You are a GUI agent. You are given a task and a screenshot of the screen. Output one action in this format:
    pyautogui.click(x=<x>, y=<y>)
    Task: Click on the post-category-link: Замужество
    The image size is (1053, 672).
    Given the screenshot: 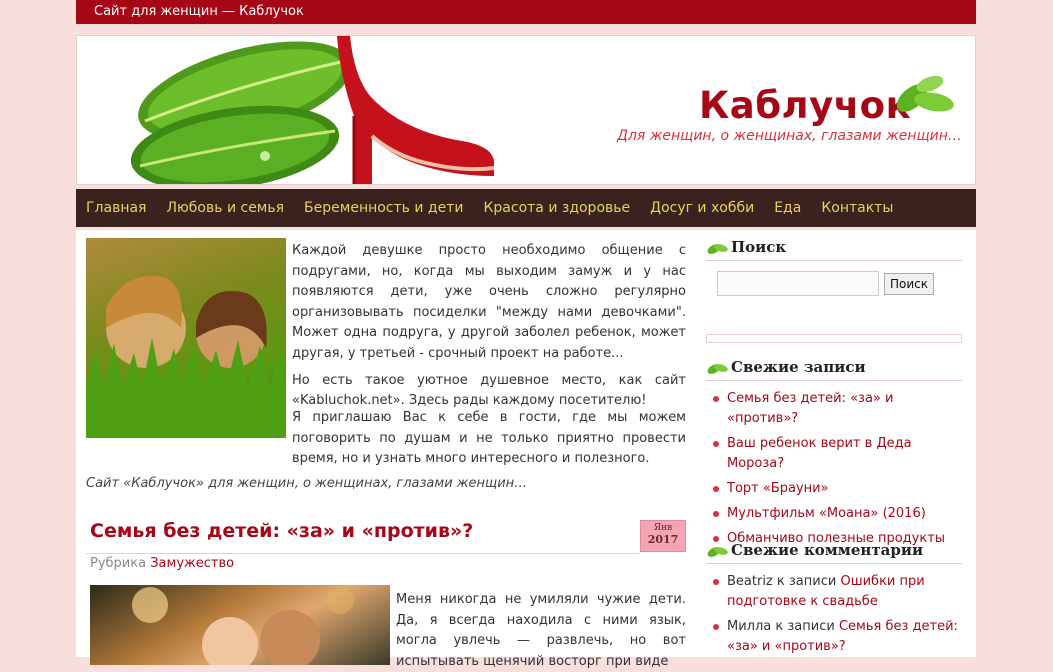 What is the action you would take?
    pyautogui.click(x=192, y=563)
    